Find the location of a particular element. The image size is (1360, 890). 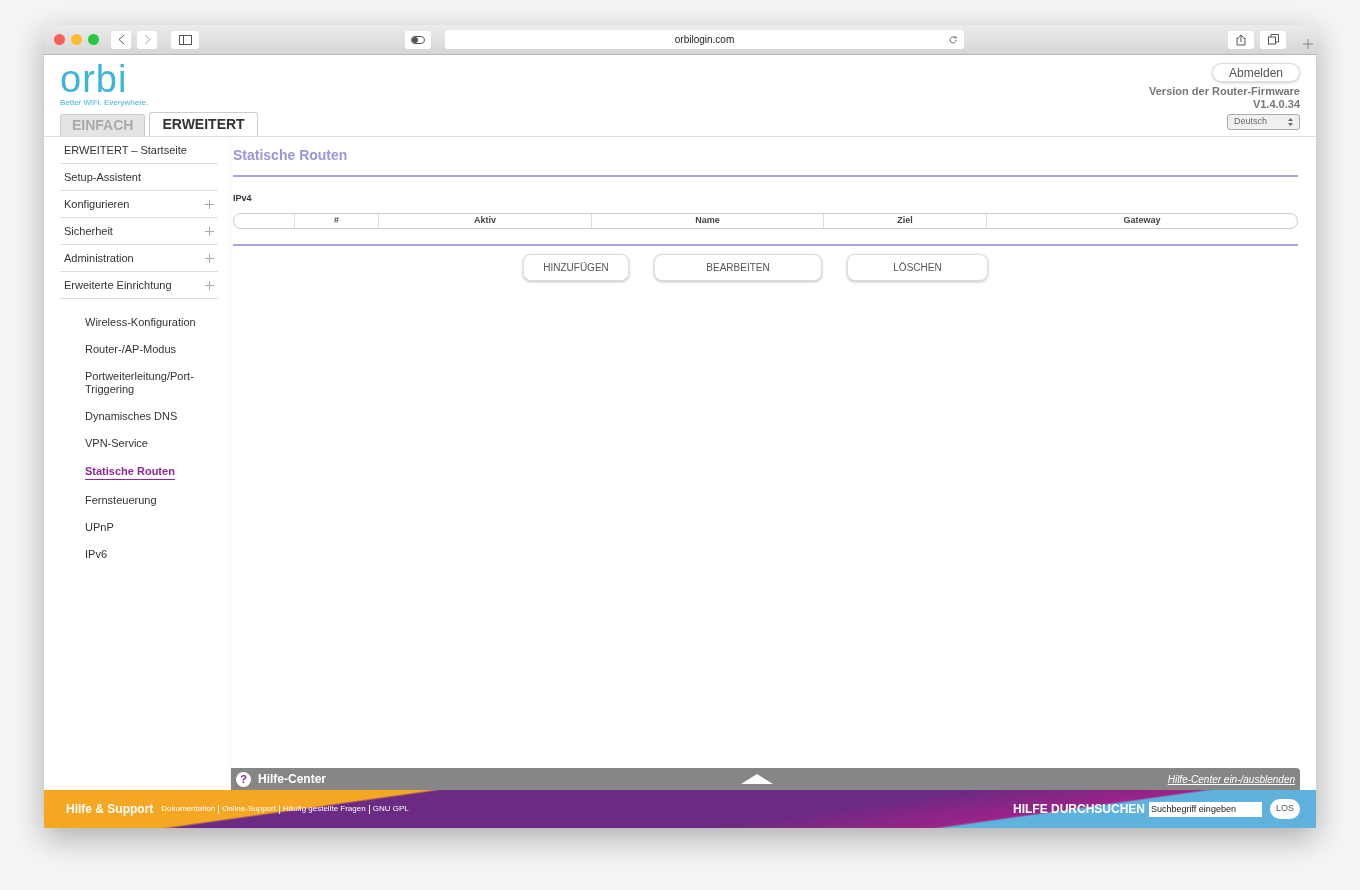

sidebar-item: Erweiterte Einrichtung is located at coordinates (139, 285).